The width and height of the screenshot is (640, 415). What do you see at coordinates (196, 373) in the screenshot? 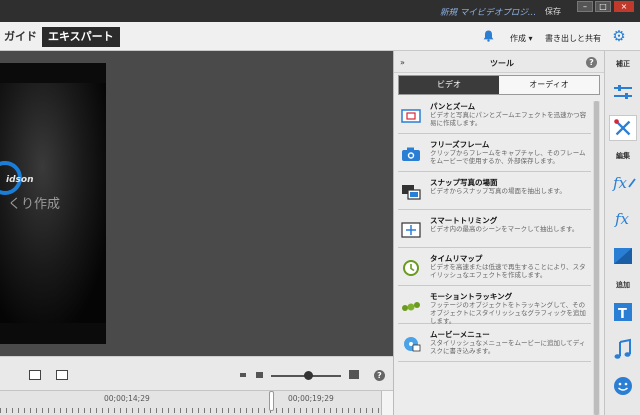
I see `monitor-controls: ?` at bounding box center [196, 373].